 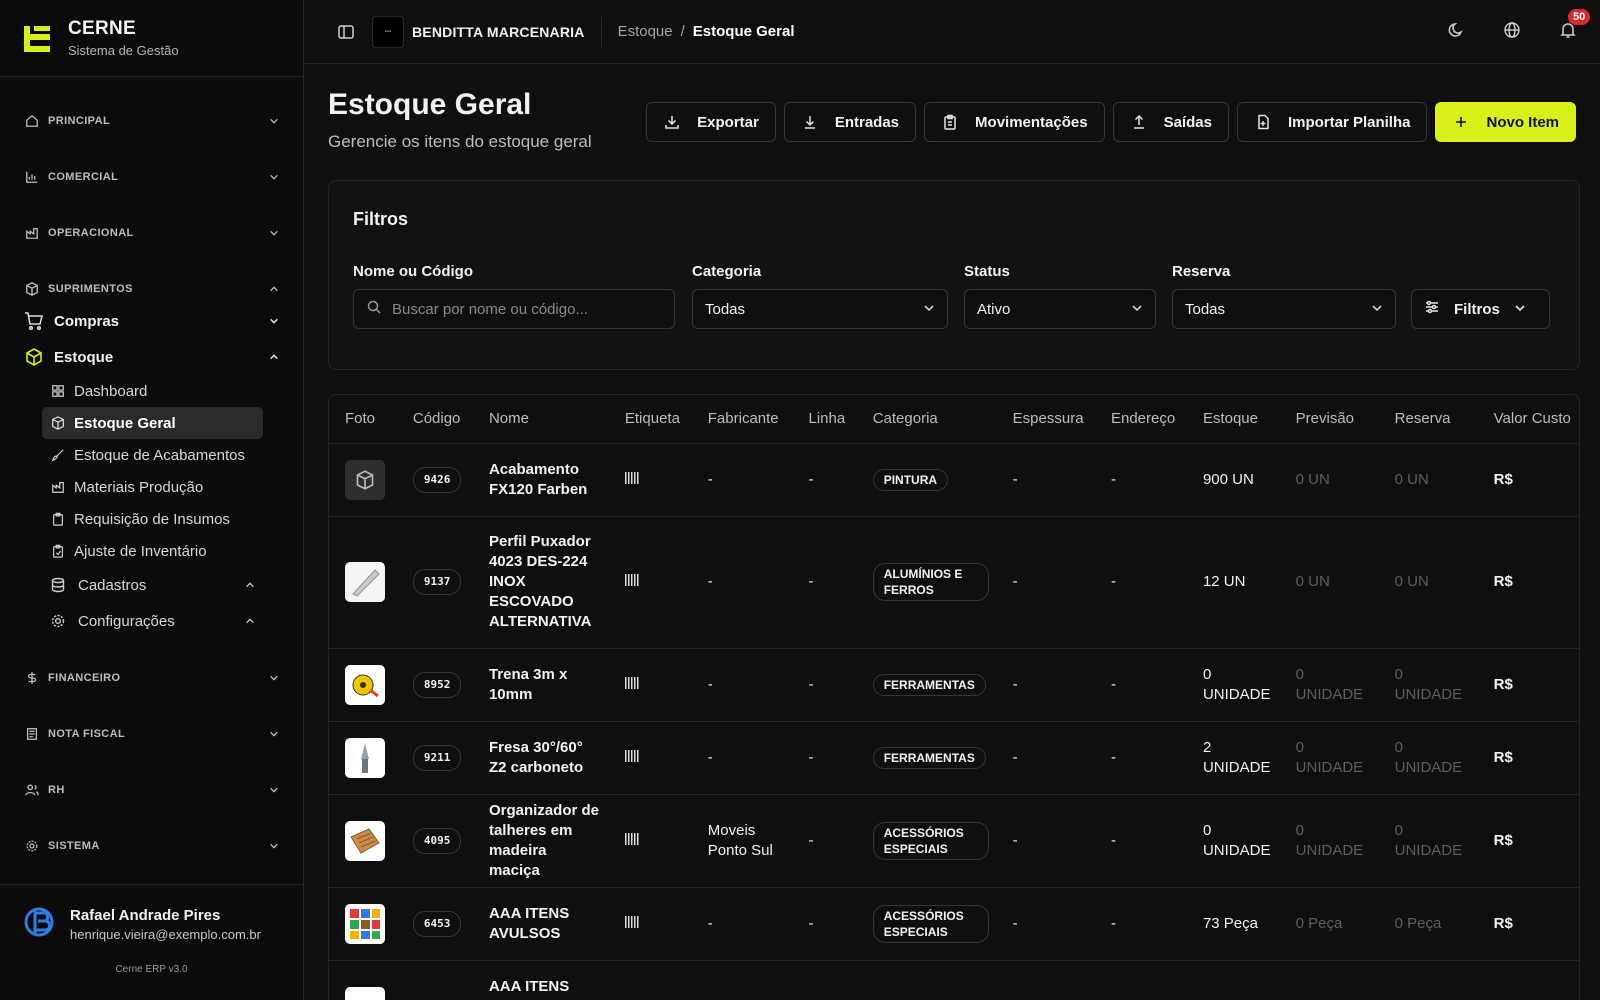 I want to click on entries-button-label: Entradas, so click(x=867, y=122).